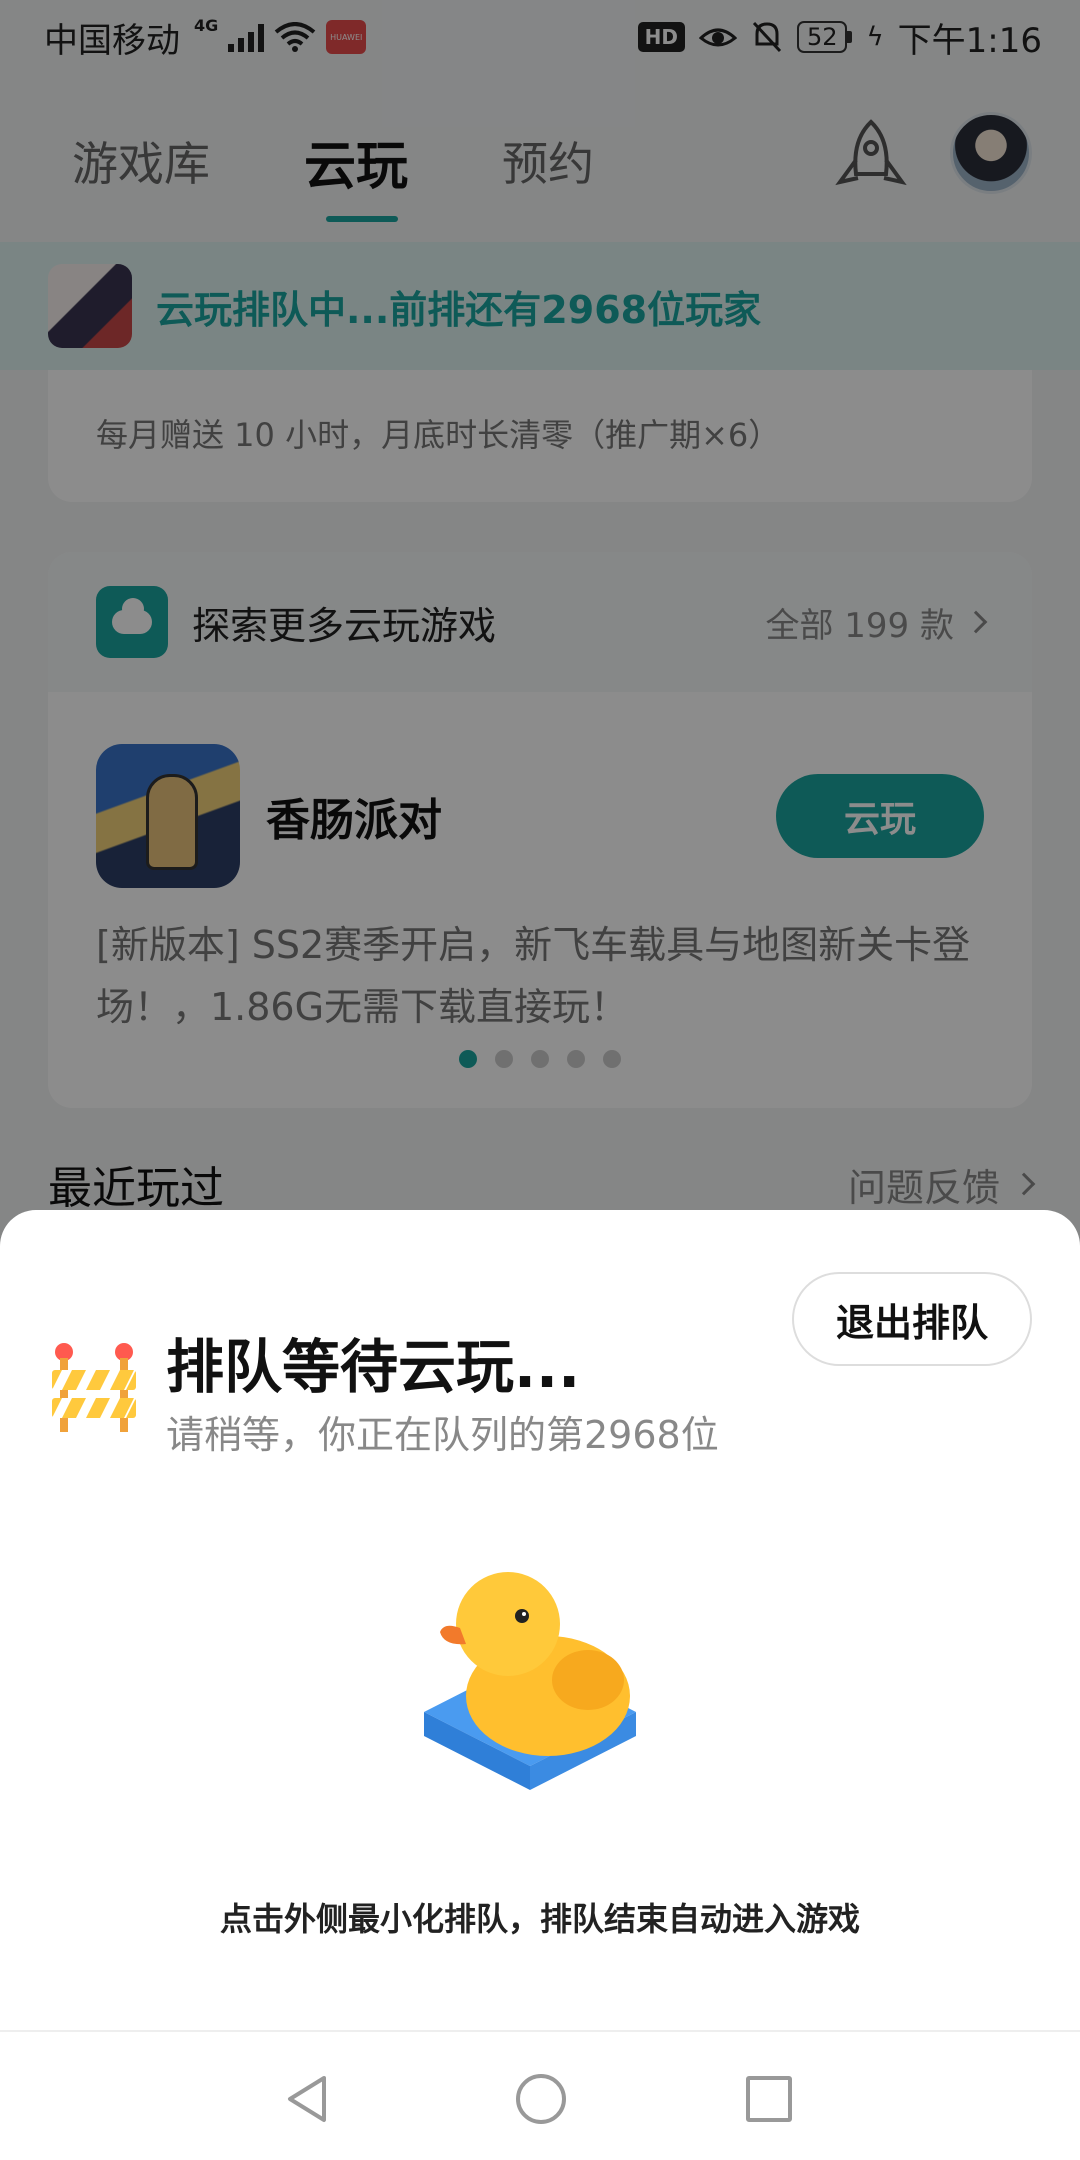 The height and width of the screenshot is (2160, 1080). What do you see at coordinates (541, 2099) in the screenshot?
I see `home-icon` at bounding box center [541, 2099].